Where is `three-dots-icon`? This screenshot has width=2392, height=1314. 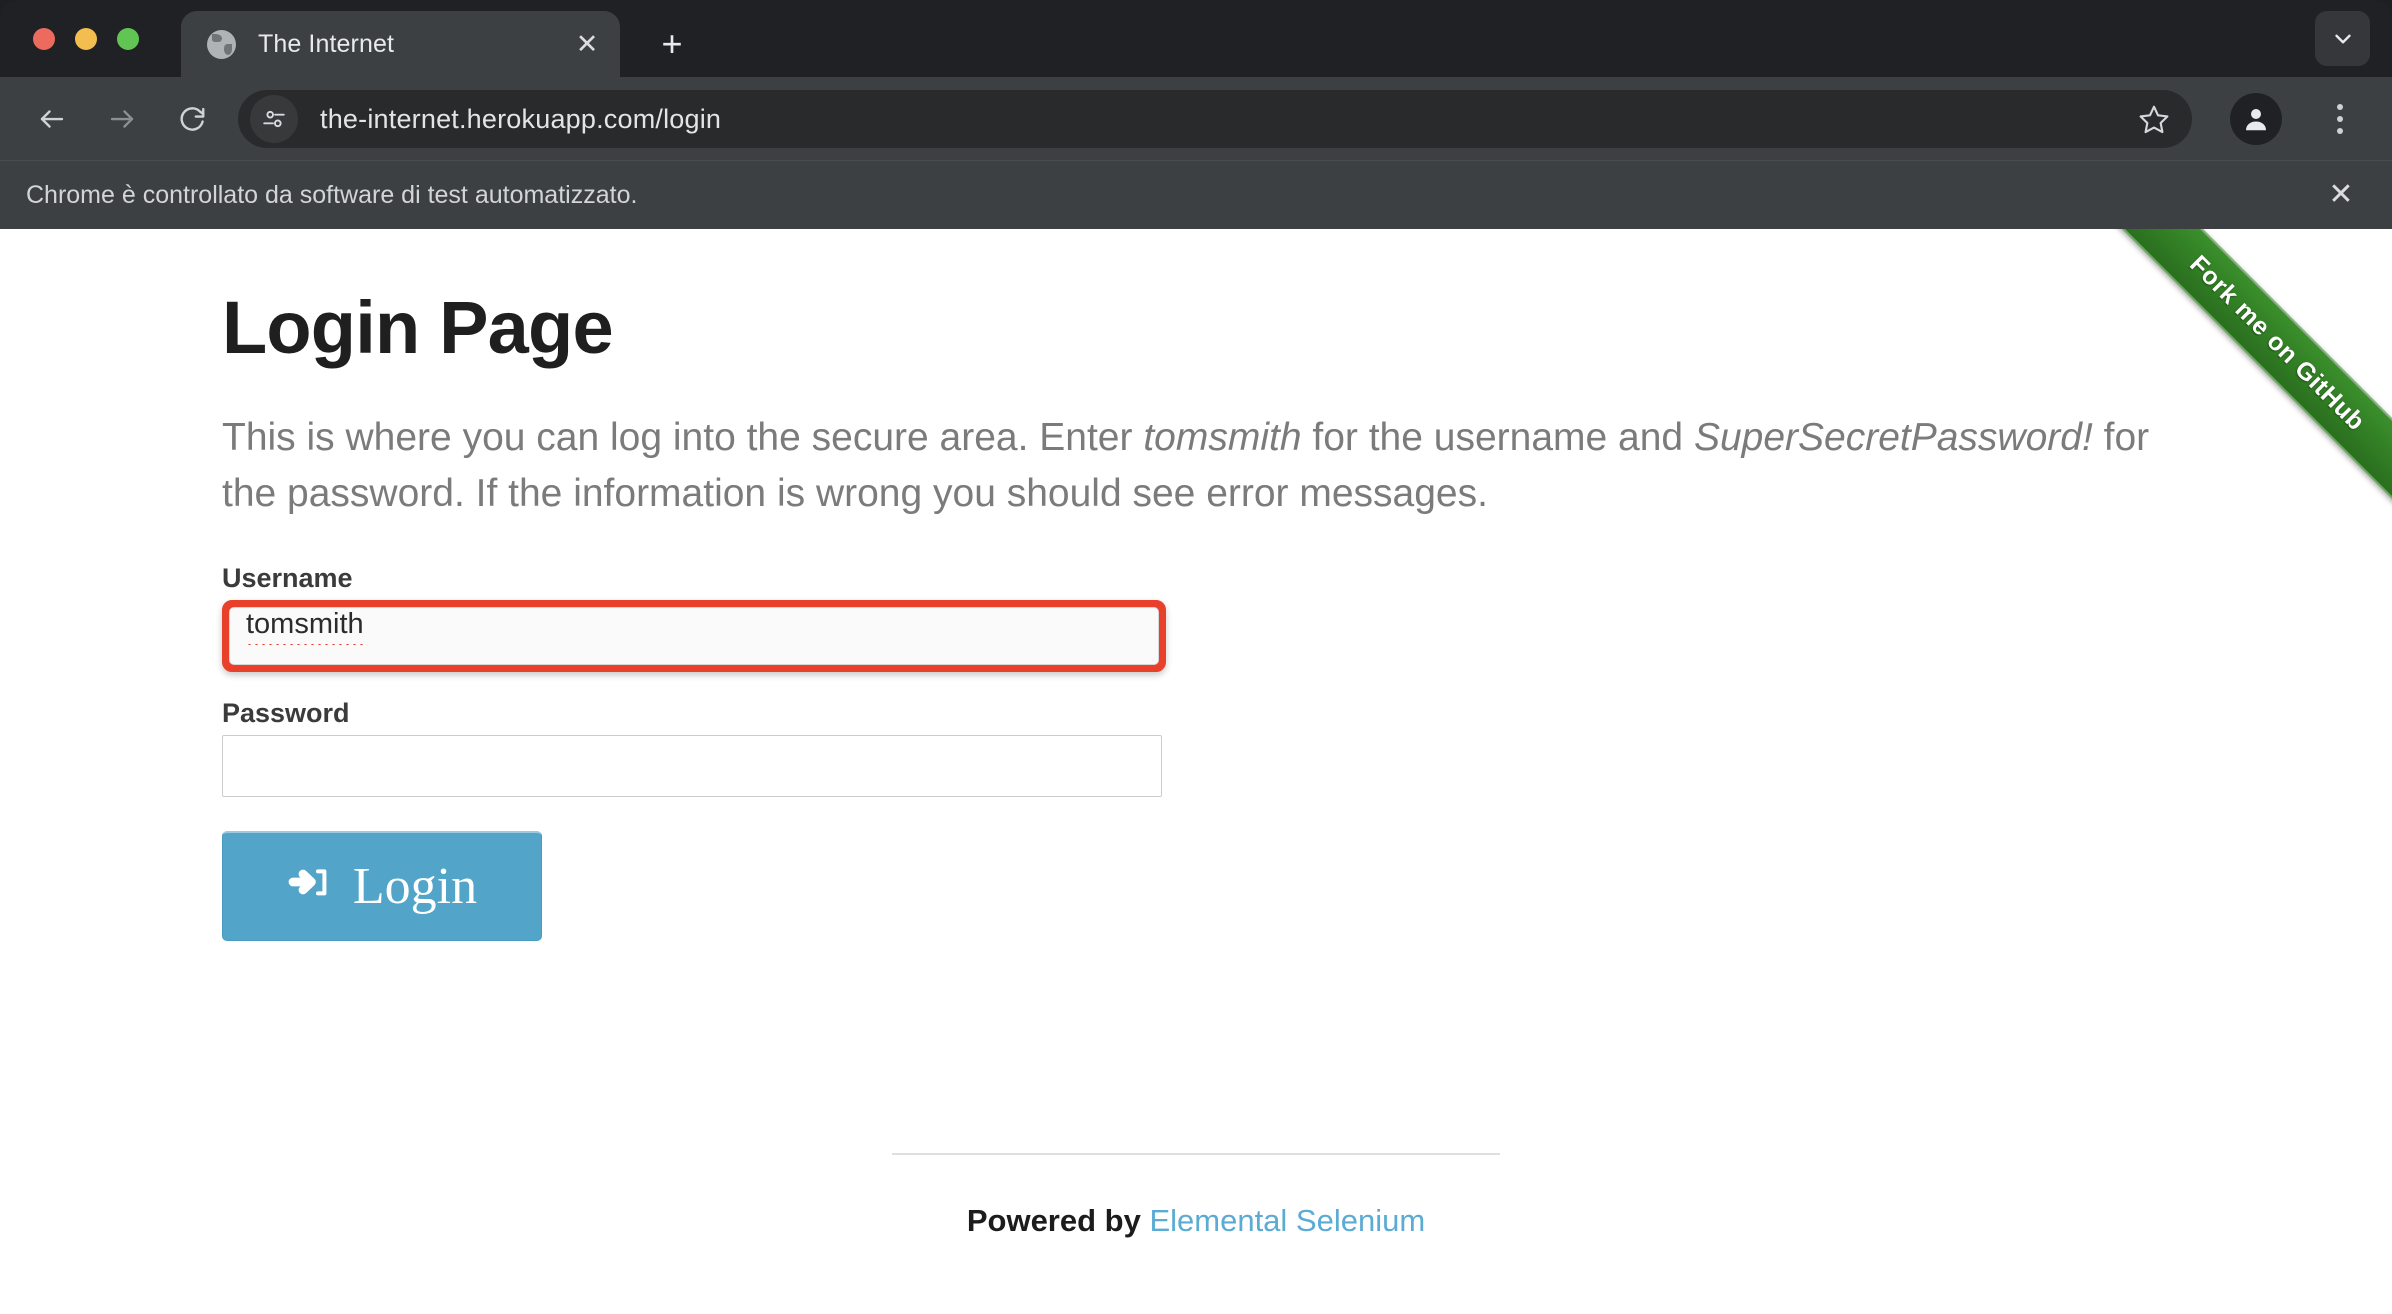
three-dots-icon is located at coordinates (2340, 119).